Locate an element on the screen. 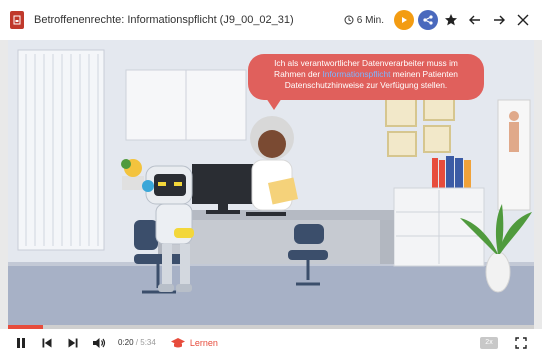  close-icon is located at coordinates (523, 20).